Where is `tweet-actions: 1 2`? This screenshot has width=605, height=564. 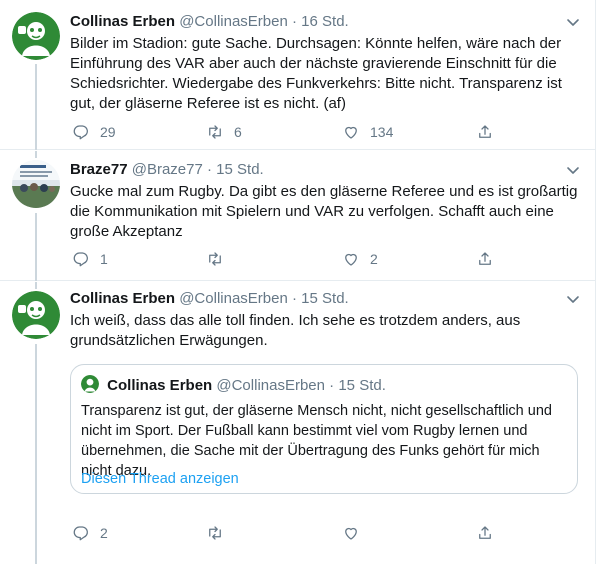
tweet-actions: 1 2 is located at coordinates (285, 259).